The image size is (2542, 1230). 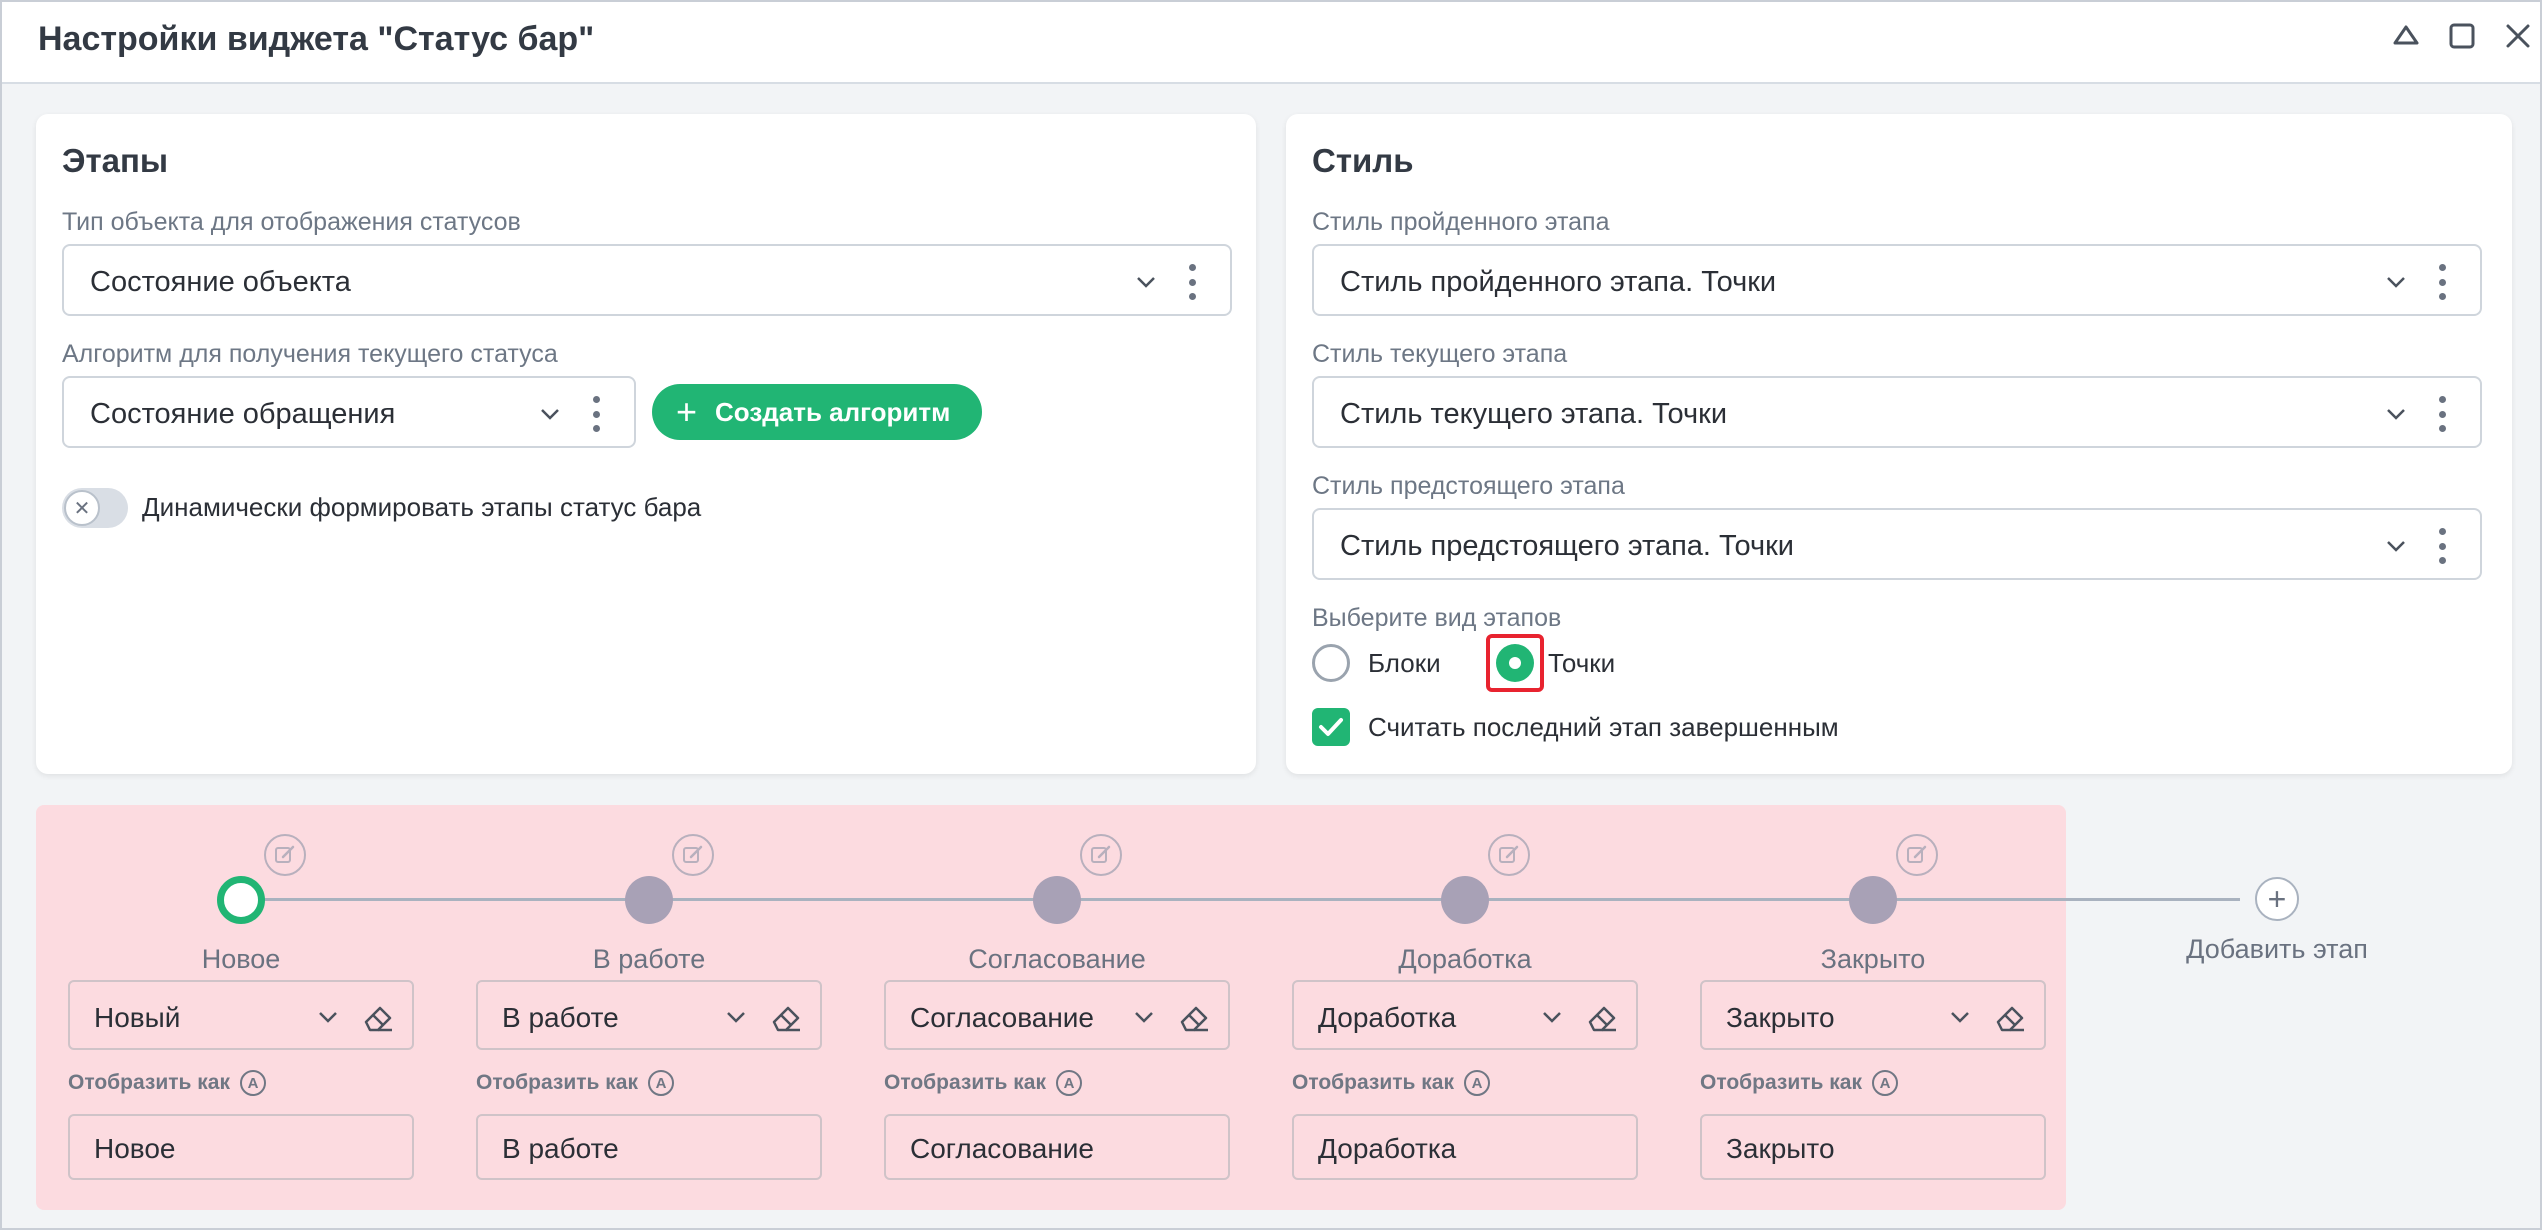 I want to click on passed-style-label: Стиль пройденного этапа, so click(x=1461, y=222).